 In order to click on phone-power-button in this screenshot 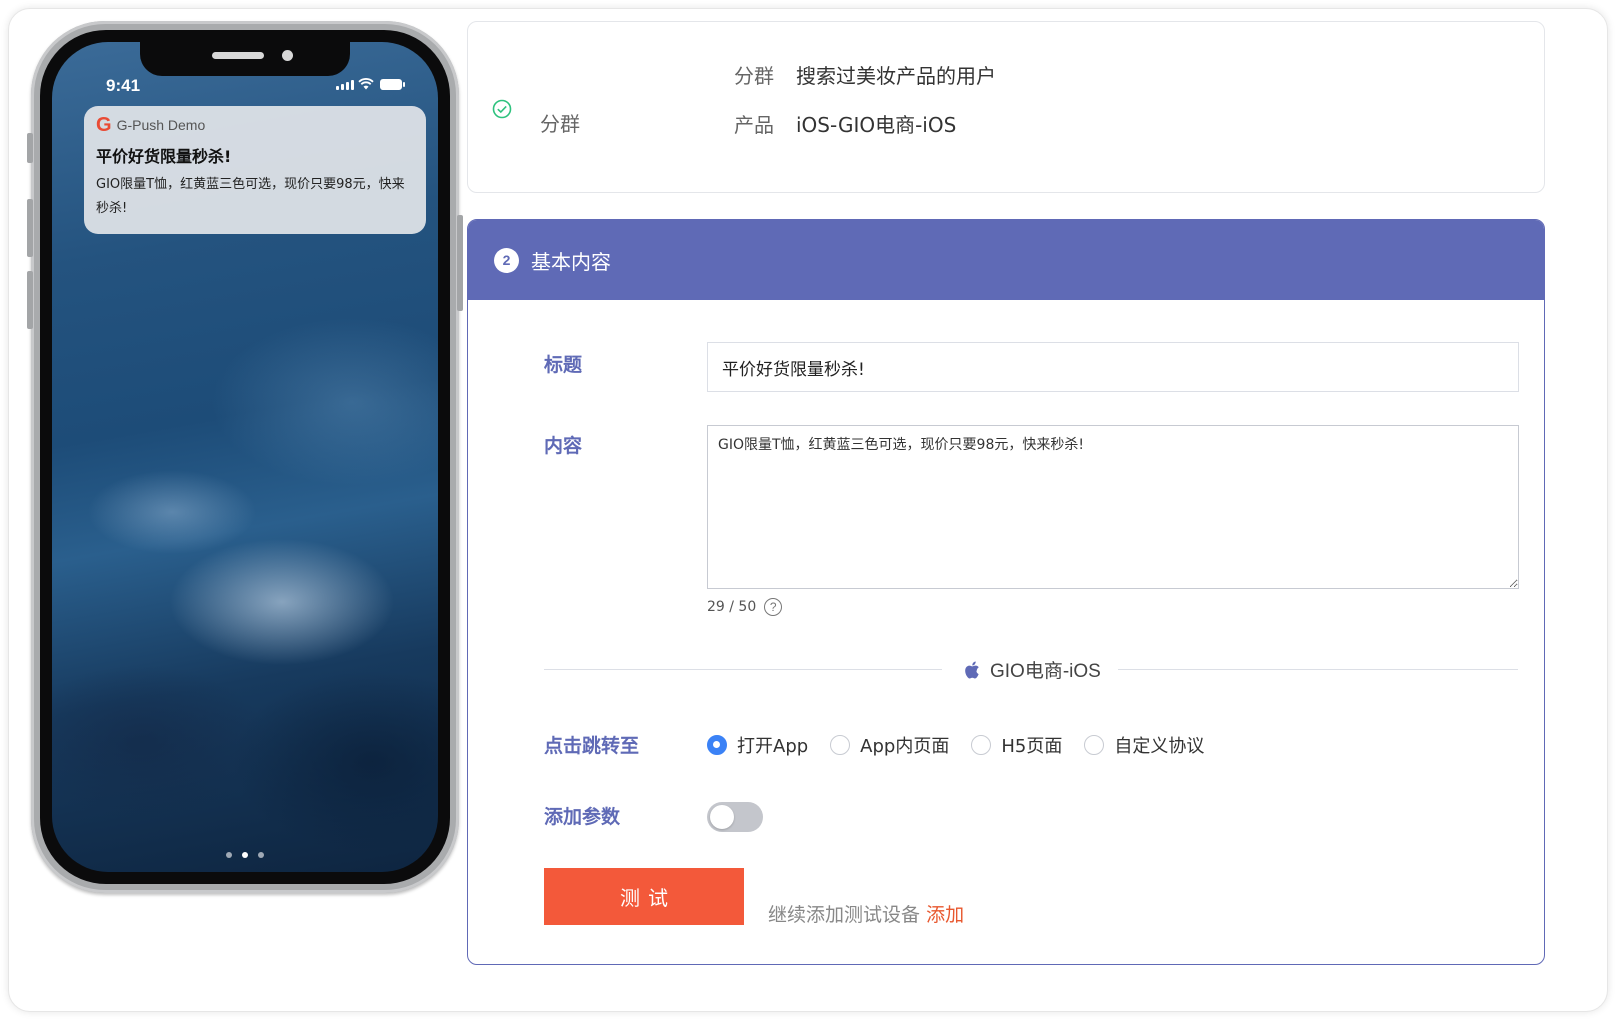, I will do `click(460, 263)`.